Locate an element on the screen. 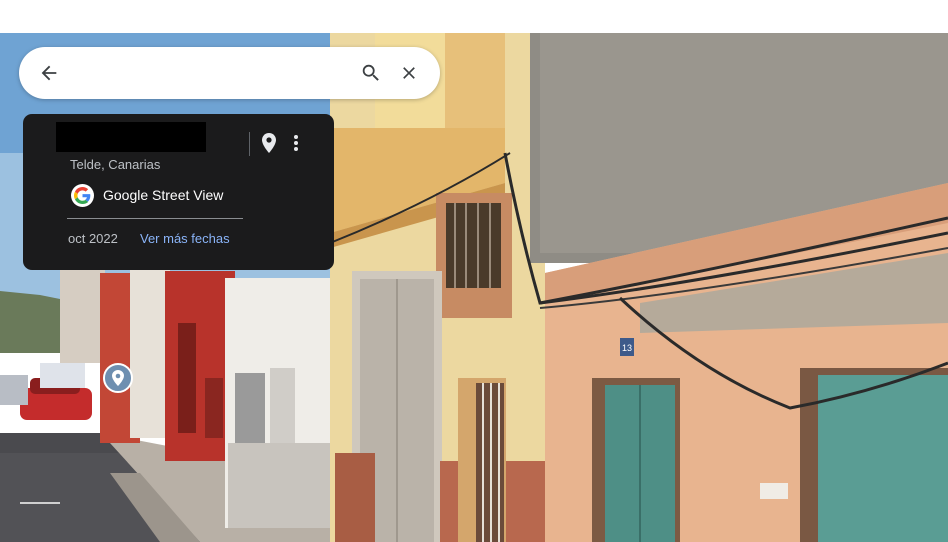  location-label: Telde, Canarias is located at coordinates (115, 164).